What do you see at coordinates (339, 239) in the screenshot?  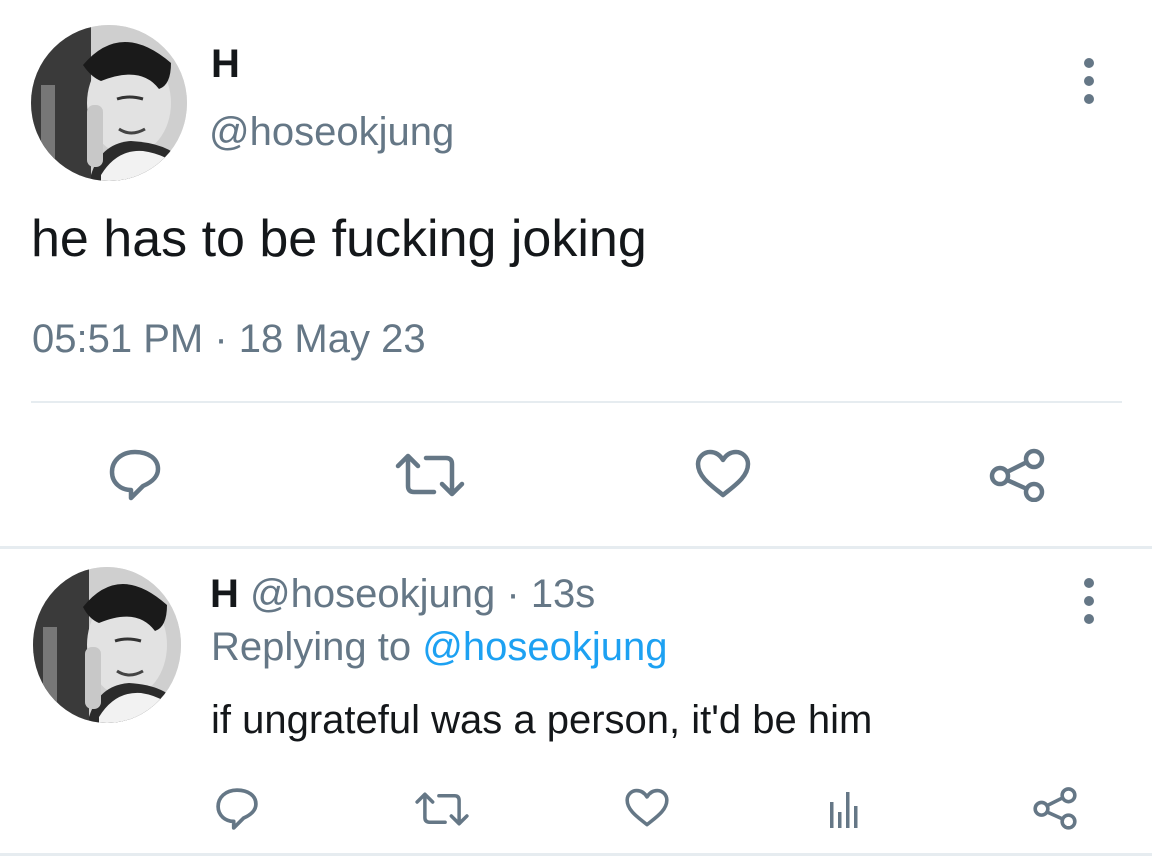 I see `tweet-text: he has to be fucking joking` at bounding box center [339, 239].